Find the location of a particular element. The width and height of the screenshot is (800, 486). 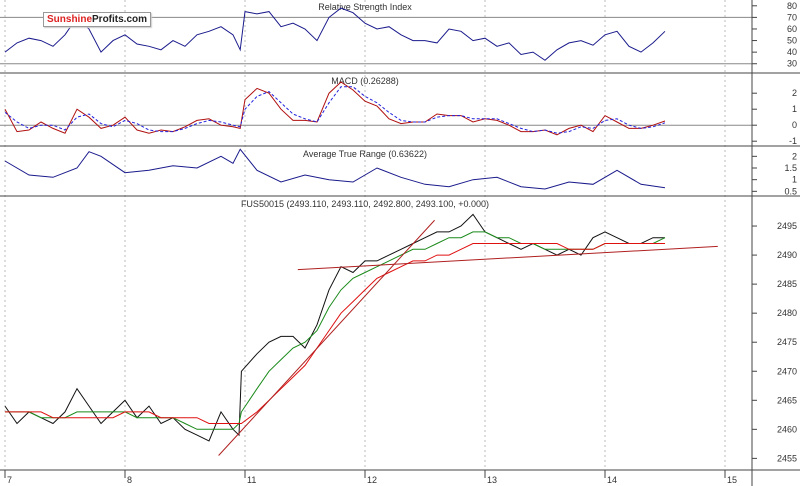

series-line-signal is located at coordinates (335, 110).